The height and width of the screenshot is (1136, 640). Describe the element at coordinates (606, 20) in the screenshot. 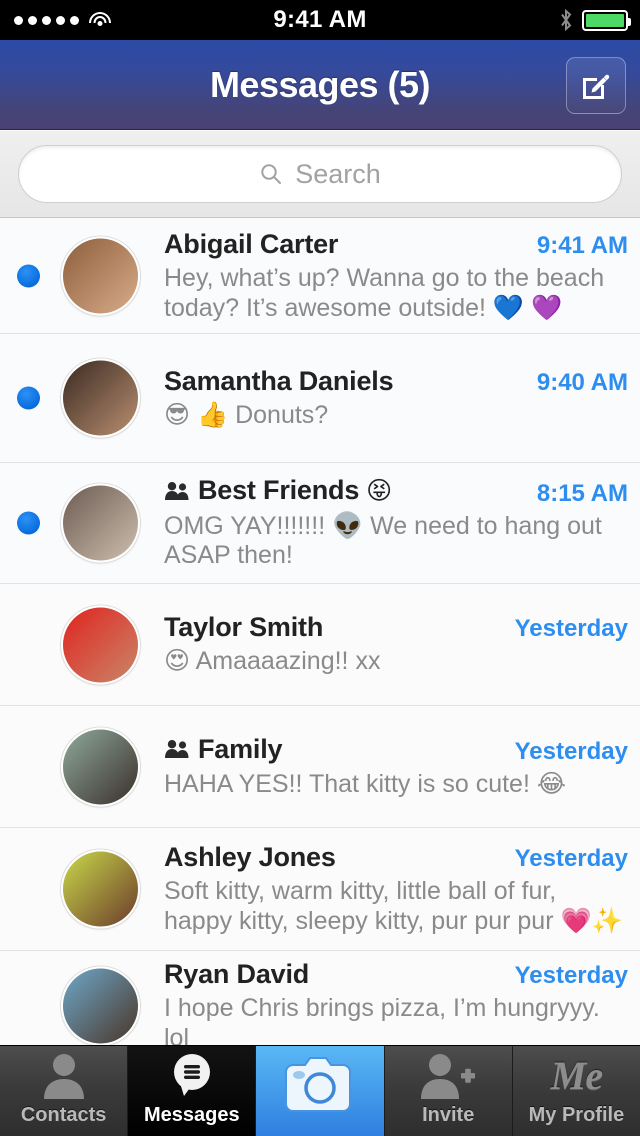

I see `battery-icon` at that location.